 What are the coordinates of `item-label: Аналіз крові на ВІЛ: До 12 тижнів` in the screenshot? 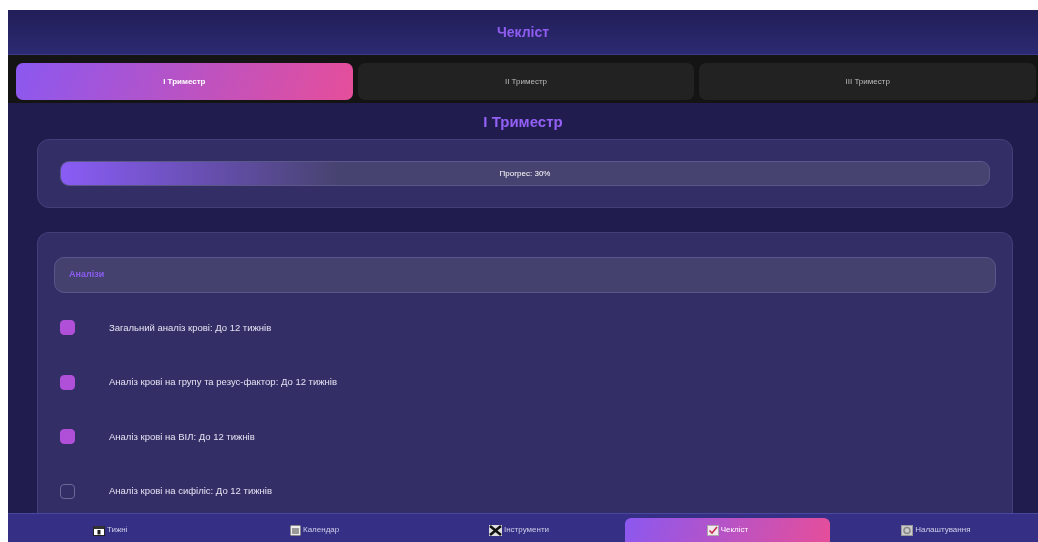 It's located at (182, 436).